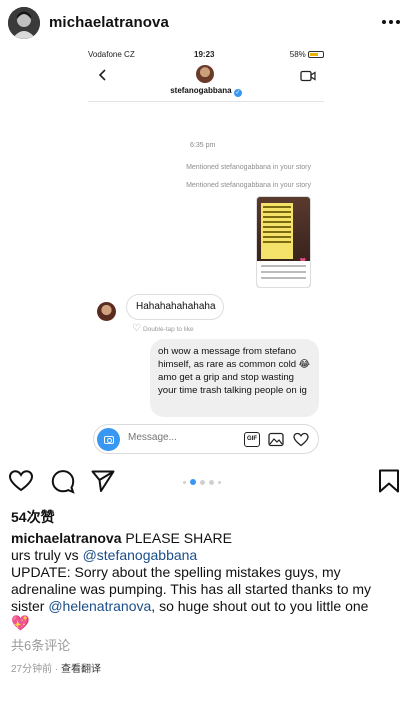  What do you see at coordinates (260, 606) in the screenshot?
I see `caption-text: , so huge shout out to you little one` at bounding box center [260, 606].